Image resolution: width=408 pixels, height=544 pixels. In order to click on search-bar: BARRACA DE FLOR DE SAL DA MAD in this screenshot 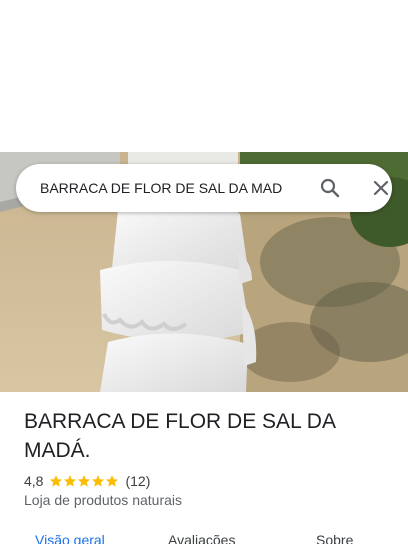, I will do `click(204, 188)`.